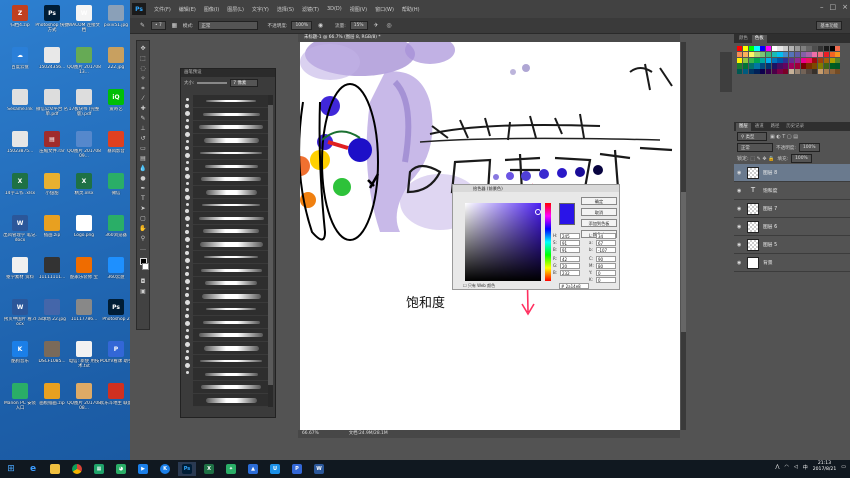 Image resolution: width=850 pixels, height=478 pixels. What do you see at coordinates (786, 467) in the screenshot?
I see `wifi-icon: ◠` at bounding box center [786, 467].